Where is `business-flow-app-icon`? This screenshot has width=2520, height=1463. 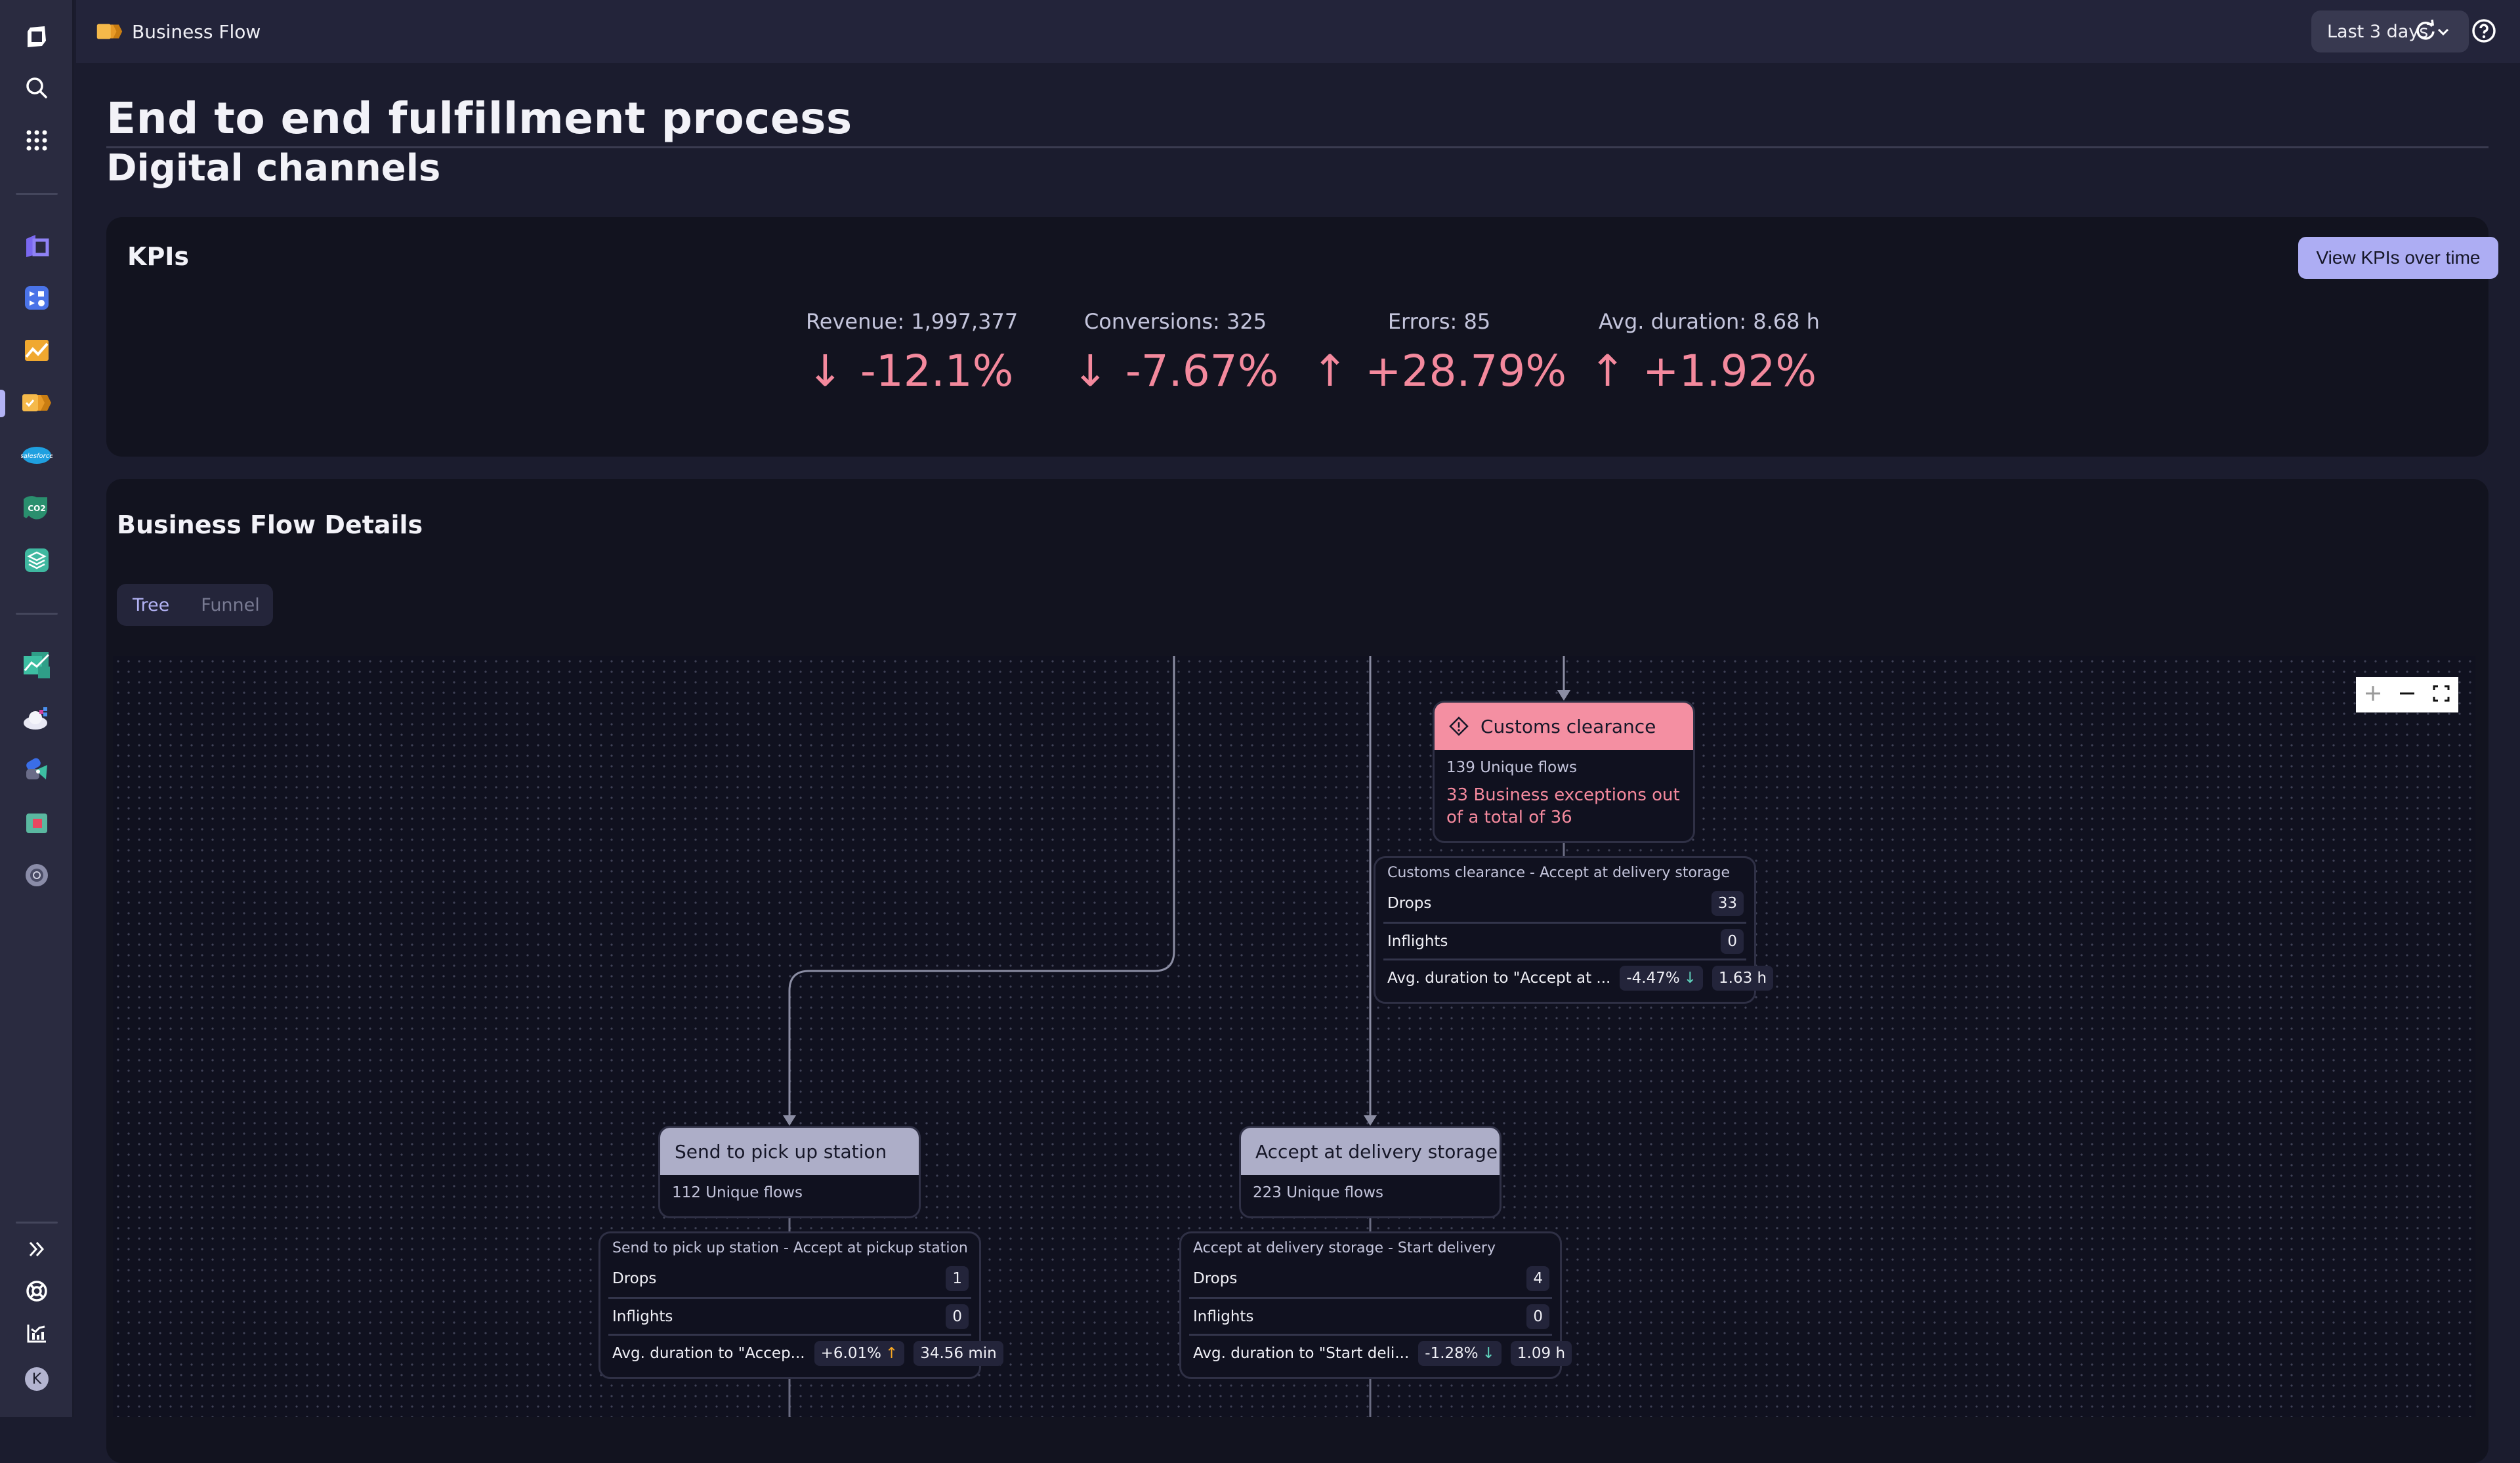
business-flow-app-icon is located at coordinates (36, 403).